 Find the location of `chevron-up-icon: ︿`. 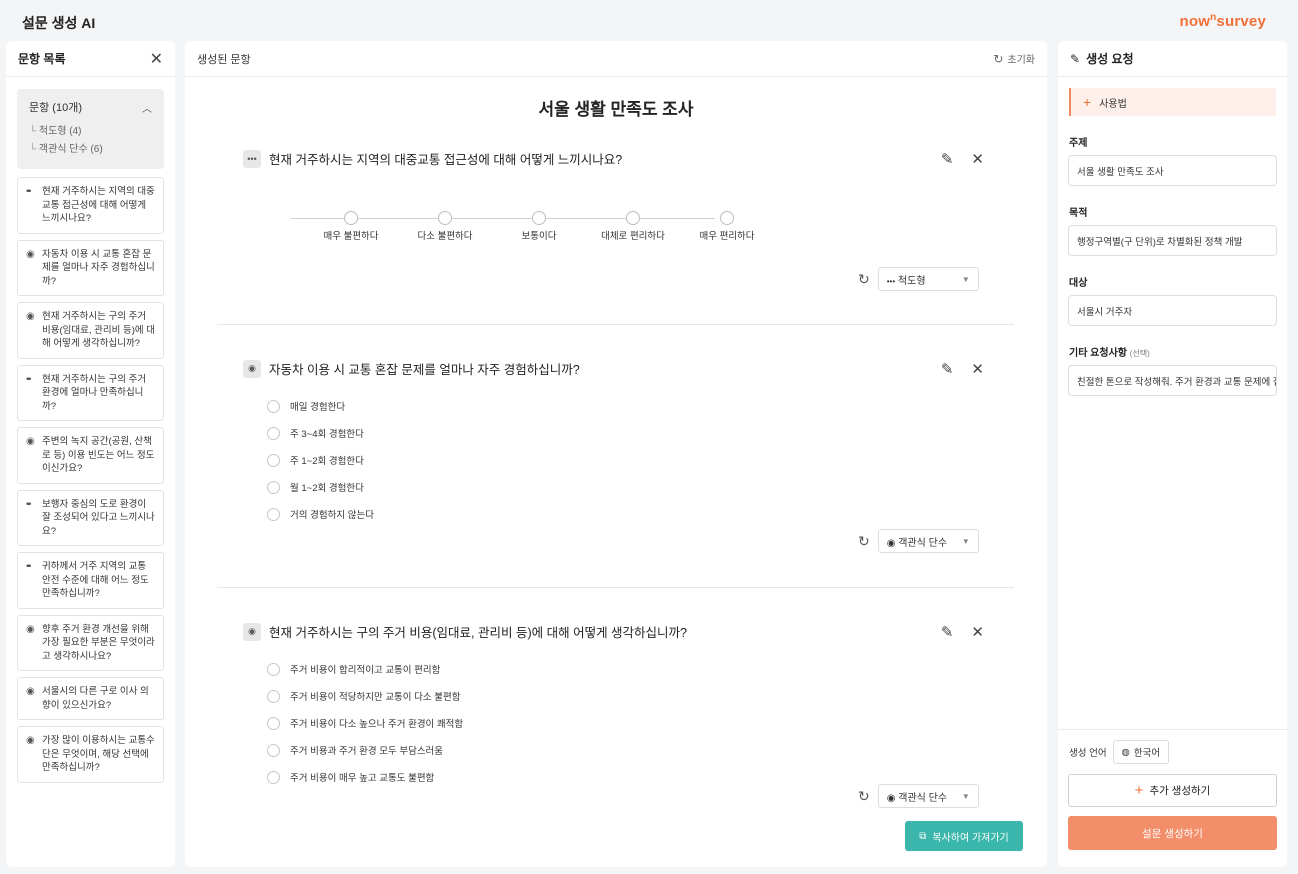

chevron-up-icon: ︿ is located at coordinates (147, 107).